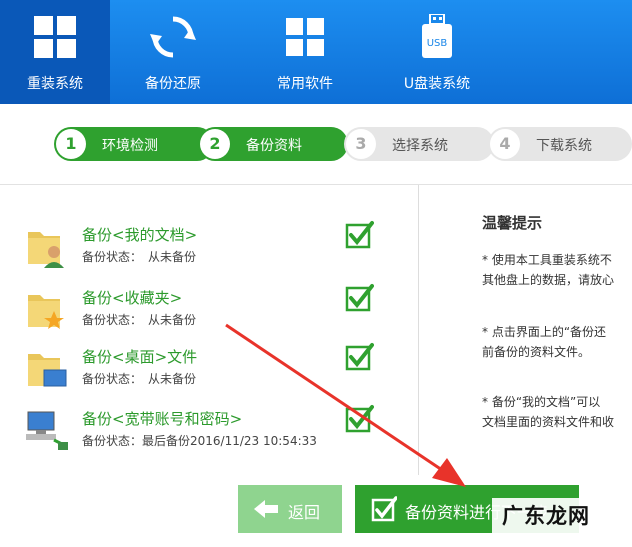 This screenshot has height=547, width=632. I want to click on usb-badge-text: USB, so click(437, 43).